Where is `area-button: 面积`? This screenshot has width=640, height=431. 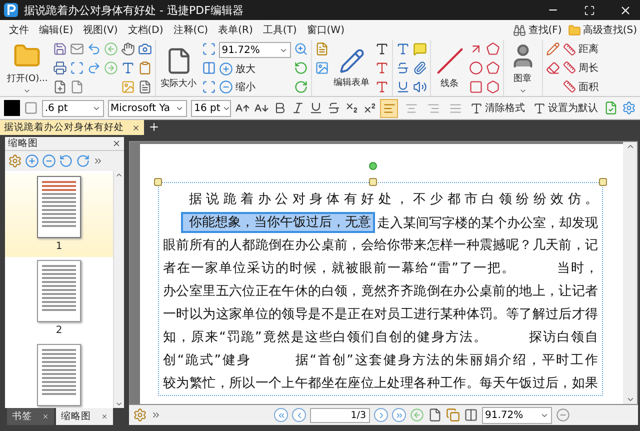 area-button: 面积 is located at coordinates (580, 87).